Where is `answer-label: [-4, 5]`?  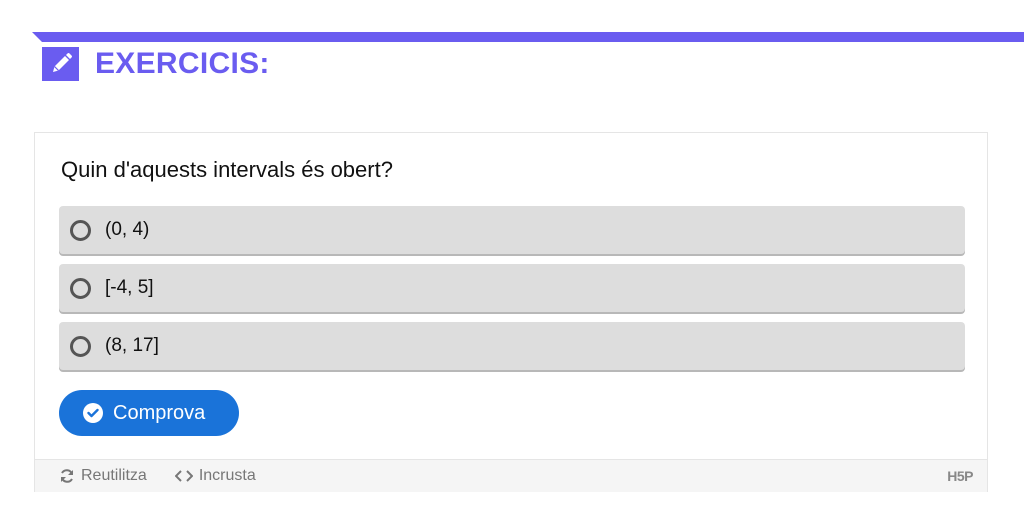 answer-label: [-4, 5] is located at coordinates (129, 287).